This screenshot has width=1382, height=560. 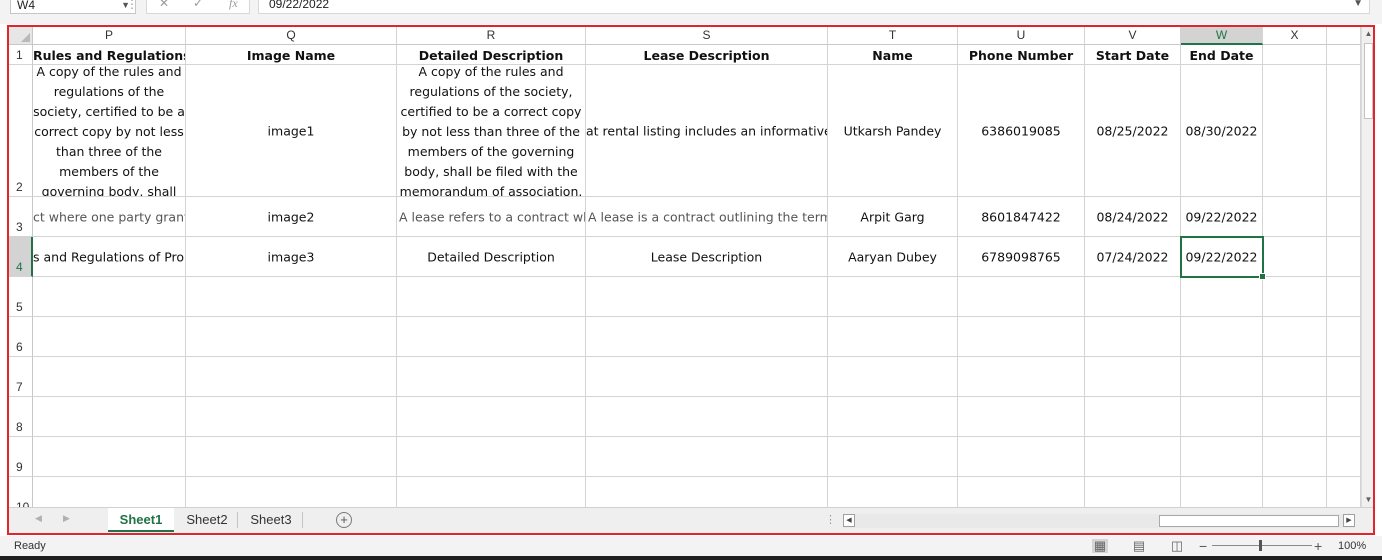 I want to click on header-cell-phone-number: Phone Number, so click(x=1021, y=55).